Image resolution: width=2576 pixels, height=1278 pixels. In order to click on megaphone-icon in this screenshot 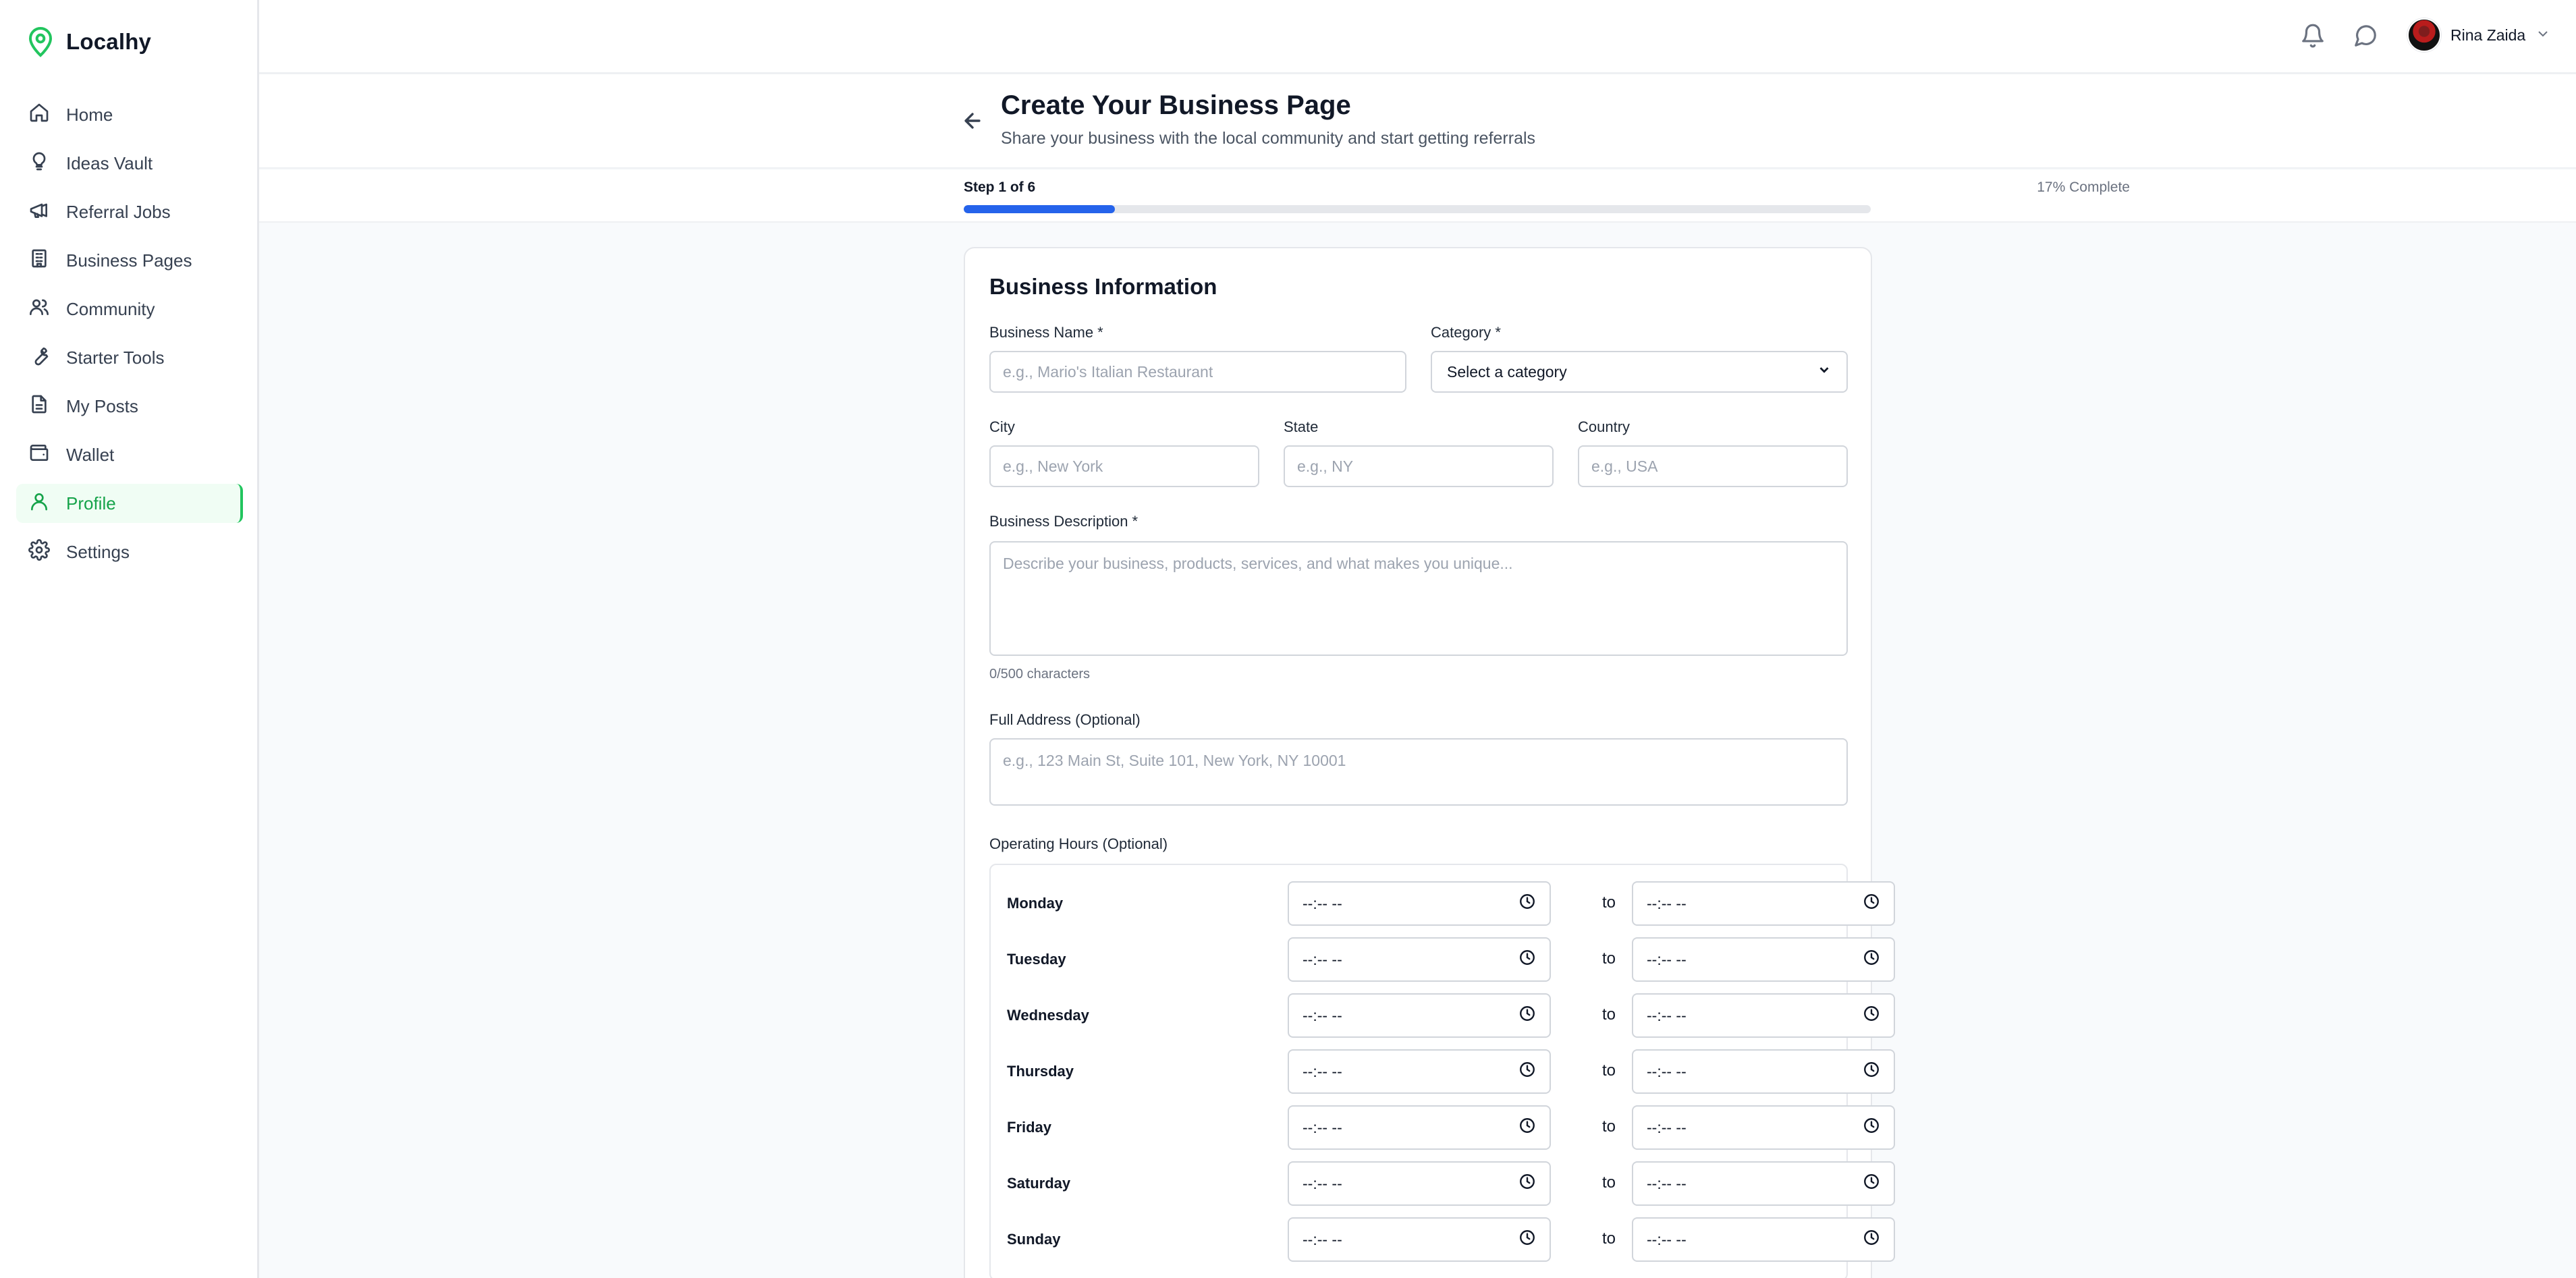, I will do `click(39, 212)`.